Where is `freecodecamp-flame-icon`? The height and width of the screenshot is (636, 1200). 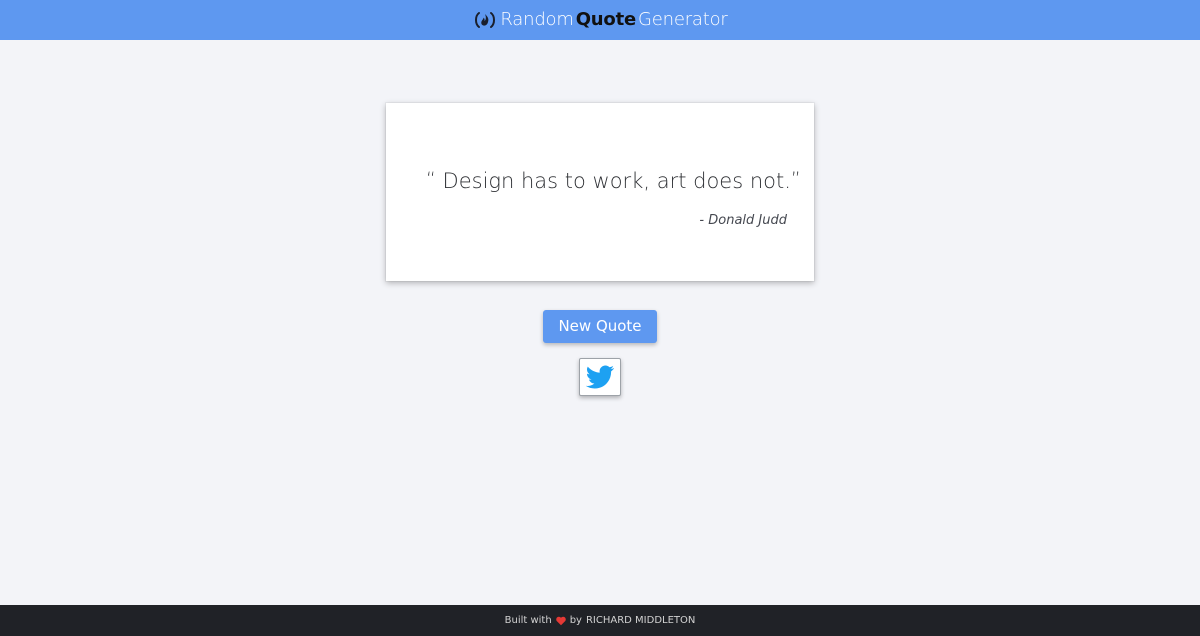 freecodecamp-flame-icon is located at coordinates (485, 20).